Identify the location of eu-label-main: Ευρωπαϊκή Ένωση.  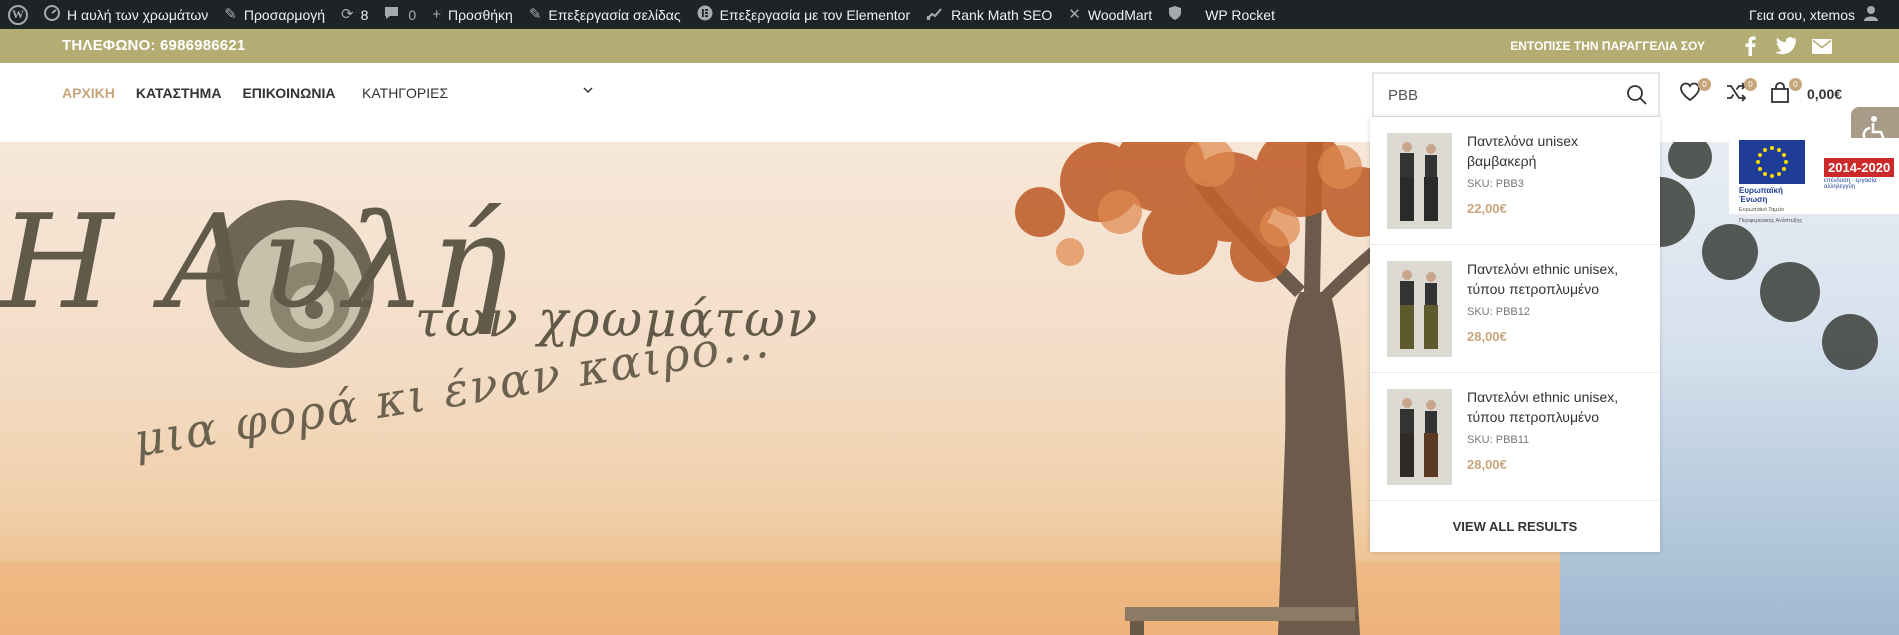
(1761, 195).